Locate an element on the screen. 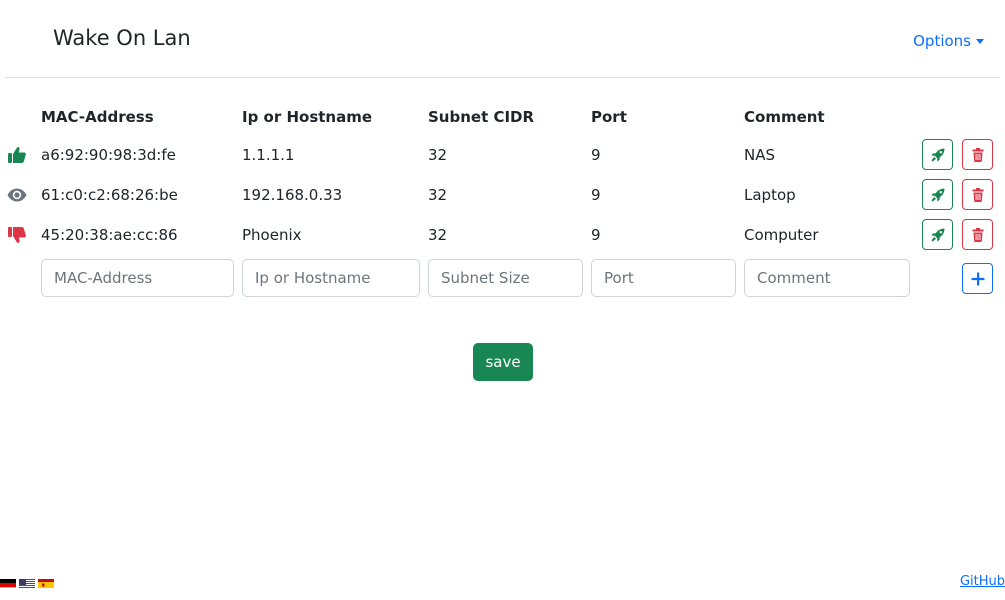 The image size is (1005, 600). spanish-flag-icon is located at coordinates (46, 582).